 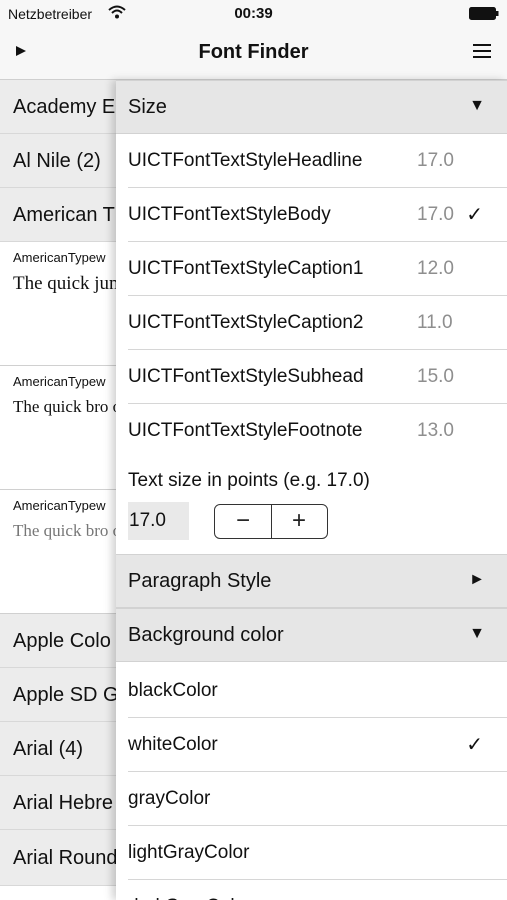 I want to click on size-option-label: UICTFontTextStyleBody, so click(x=229, y=214).